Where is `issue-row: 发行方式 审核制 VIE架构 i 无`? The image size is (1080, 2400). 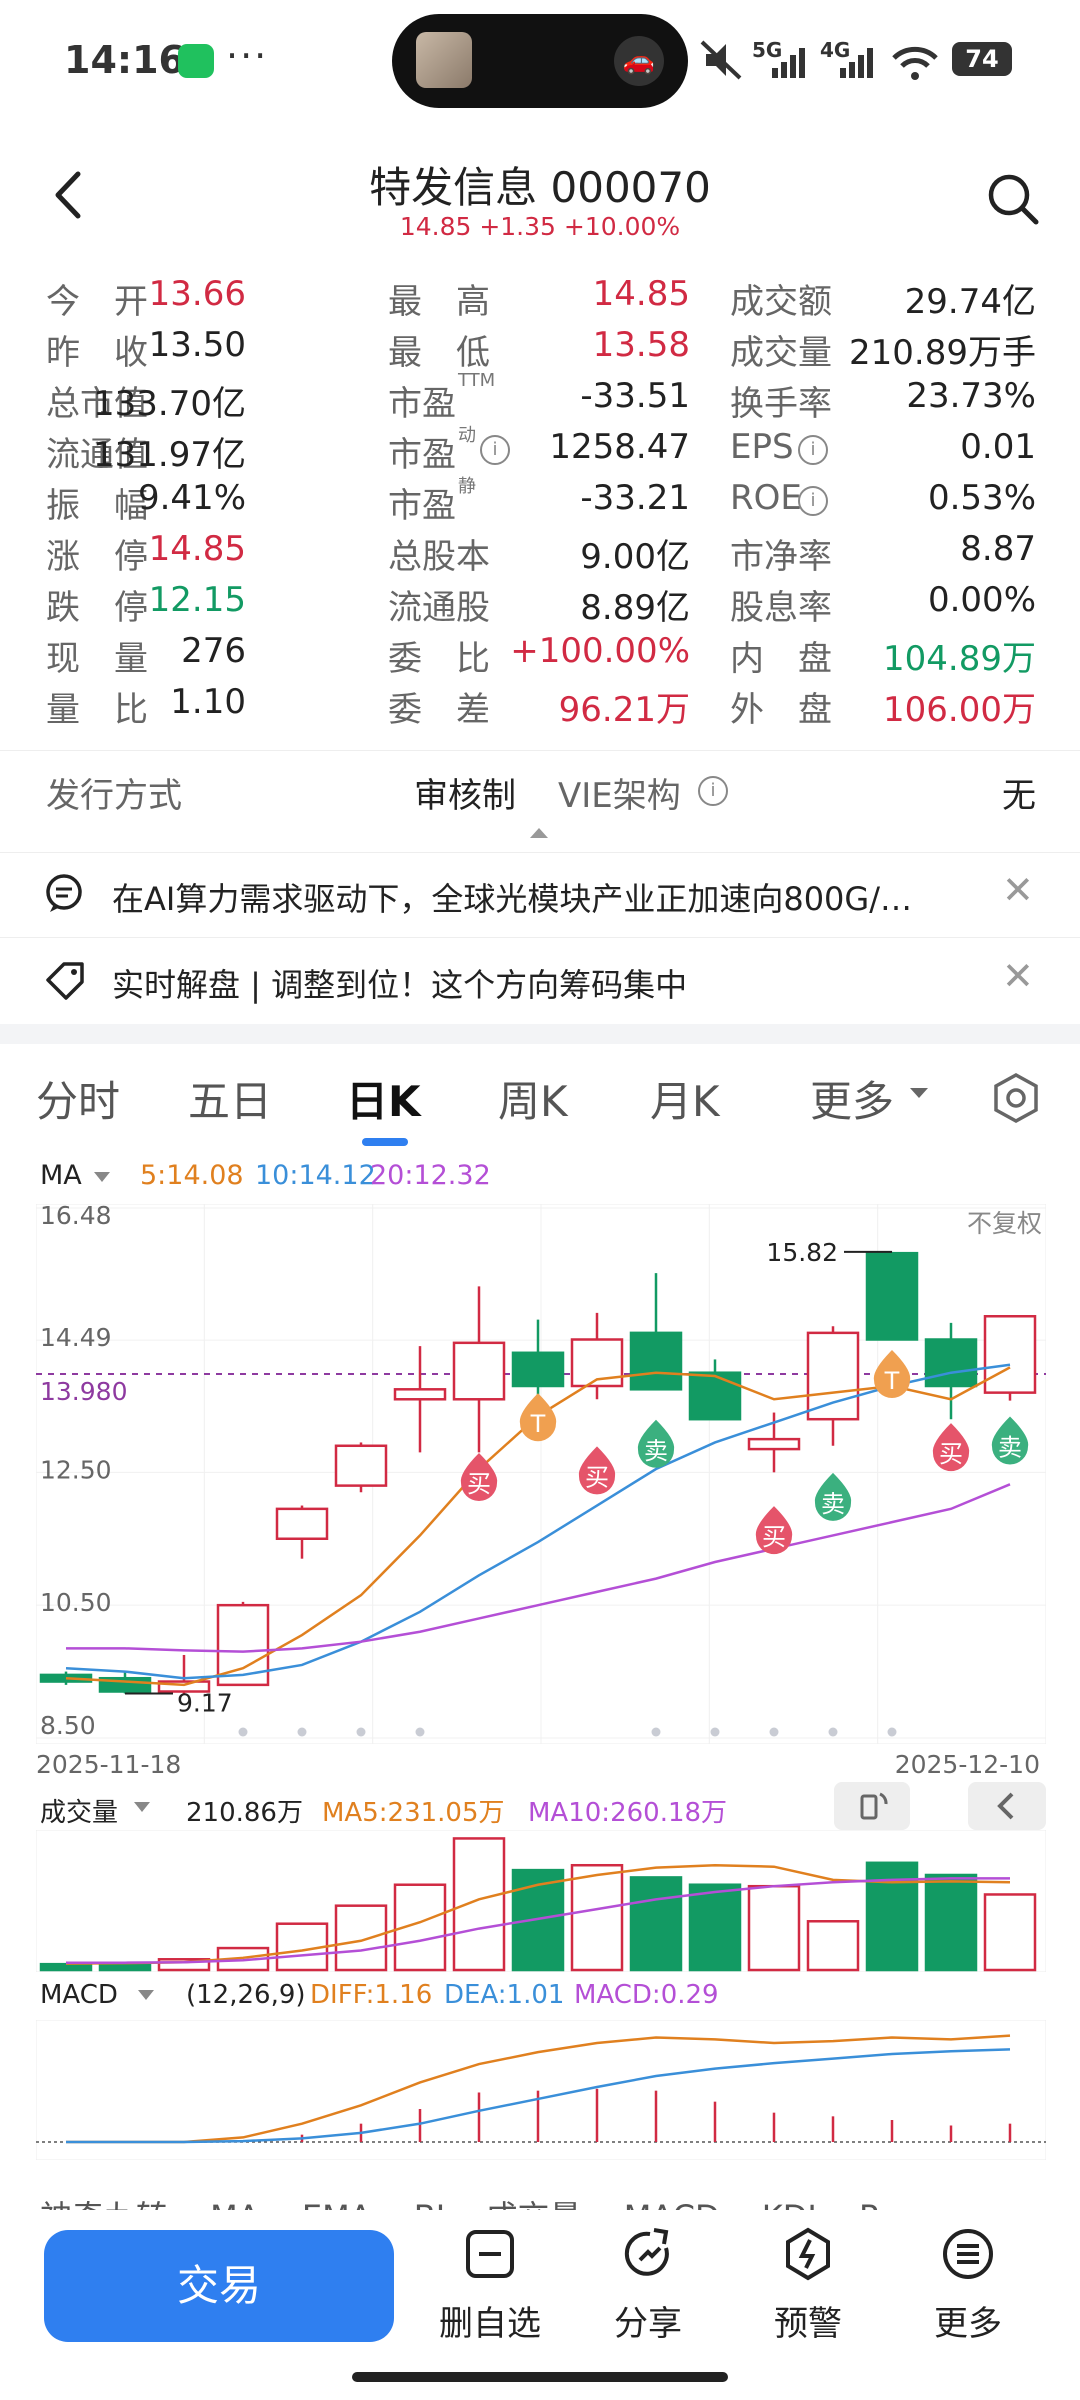
issue-row: 发行方式 审核制 VIE架构 i 无 is located at coordinates (541, 793).